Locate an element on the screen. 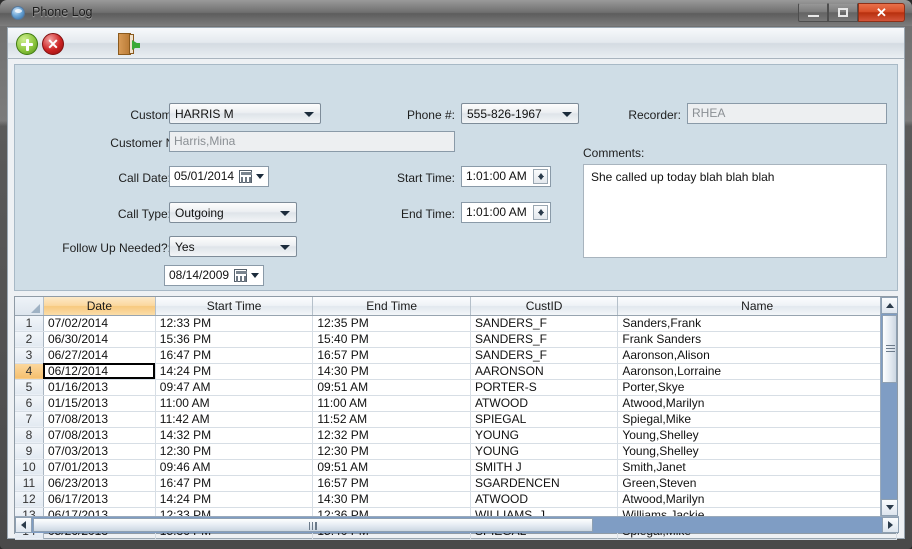  row-header: 1 is located at coordinates (29, 323).